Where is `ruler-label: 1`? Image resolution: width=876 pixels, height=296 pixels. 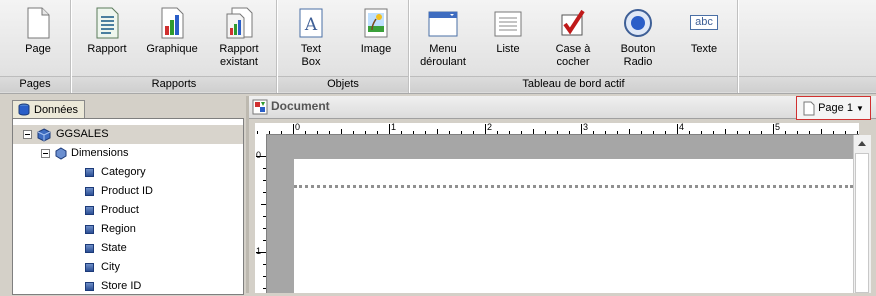 ruler-label: 1 is located at coordinates (259, 251).